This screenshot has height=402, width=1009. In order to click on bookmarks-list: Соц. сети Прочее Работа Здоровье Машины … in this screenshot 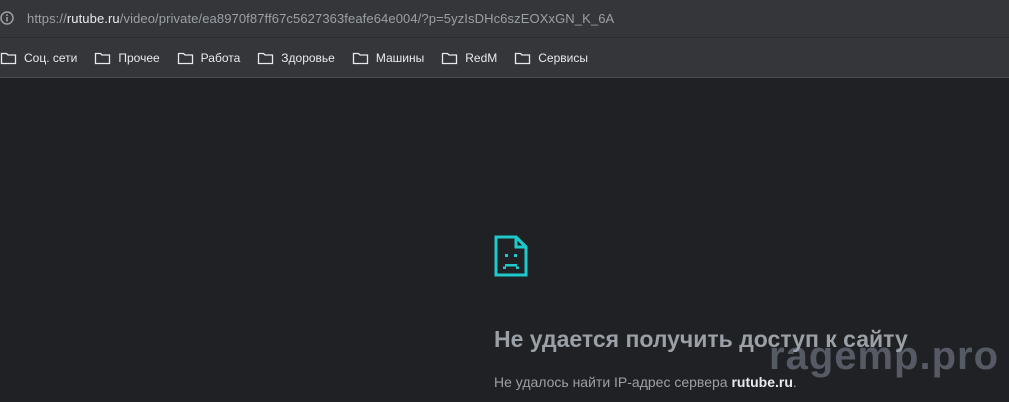, I will do `click(504, 57)`.